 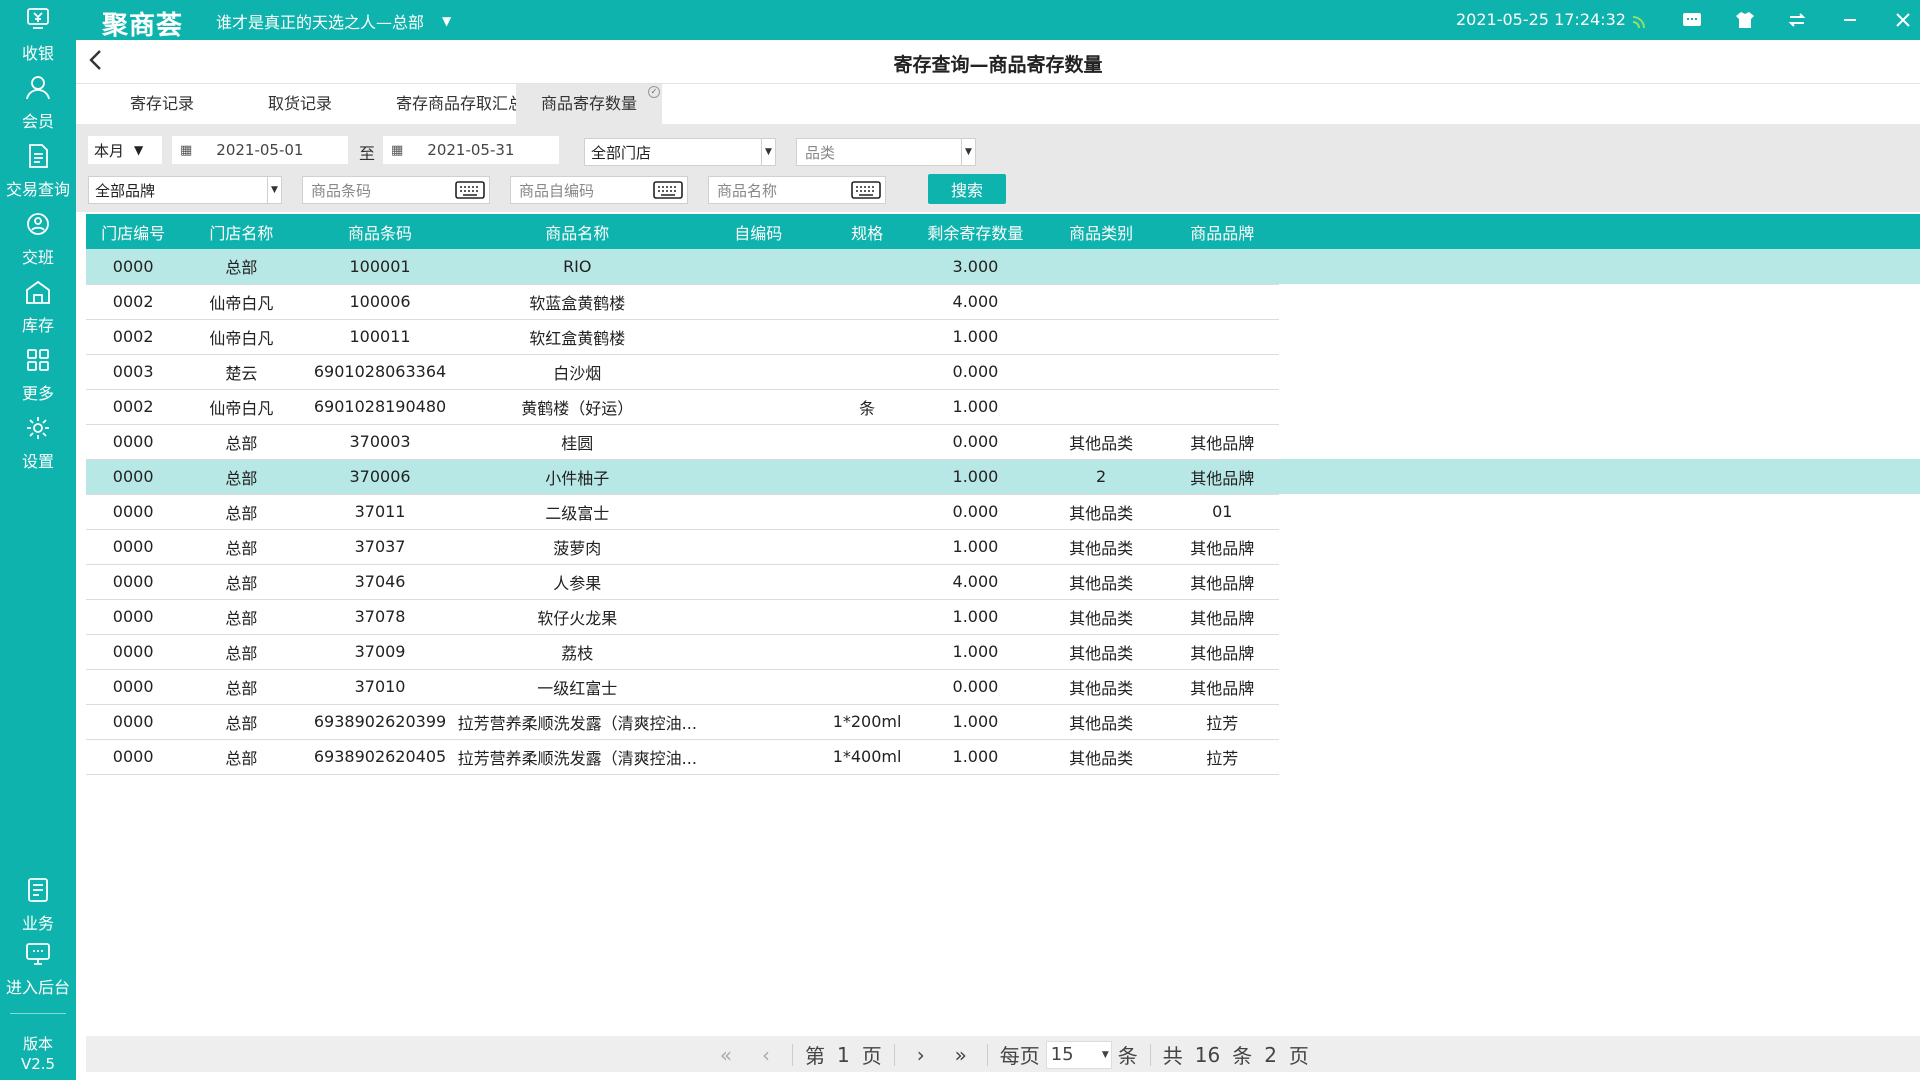 I want to click on period-select: 本月 ▼, so click(x=125, y=150).